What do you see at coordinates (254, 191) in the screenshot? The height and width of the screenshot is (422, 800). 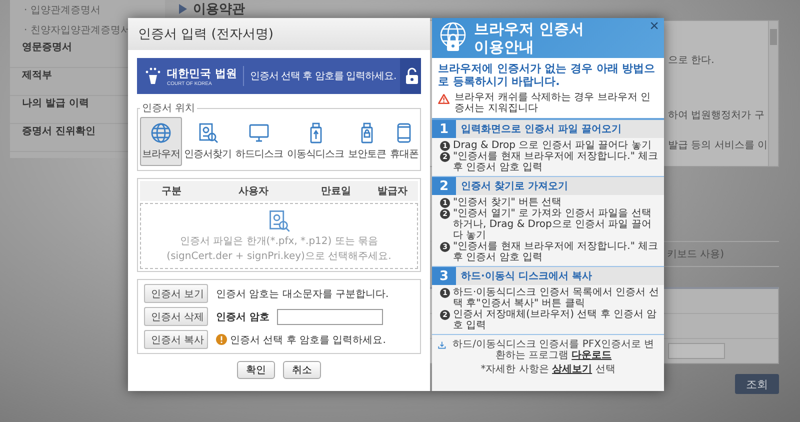 I see `column-header: 사용자` at bounding box center [254, 191].